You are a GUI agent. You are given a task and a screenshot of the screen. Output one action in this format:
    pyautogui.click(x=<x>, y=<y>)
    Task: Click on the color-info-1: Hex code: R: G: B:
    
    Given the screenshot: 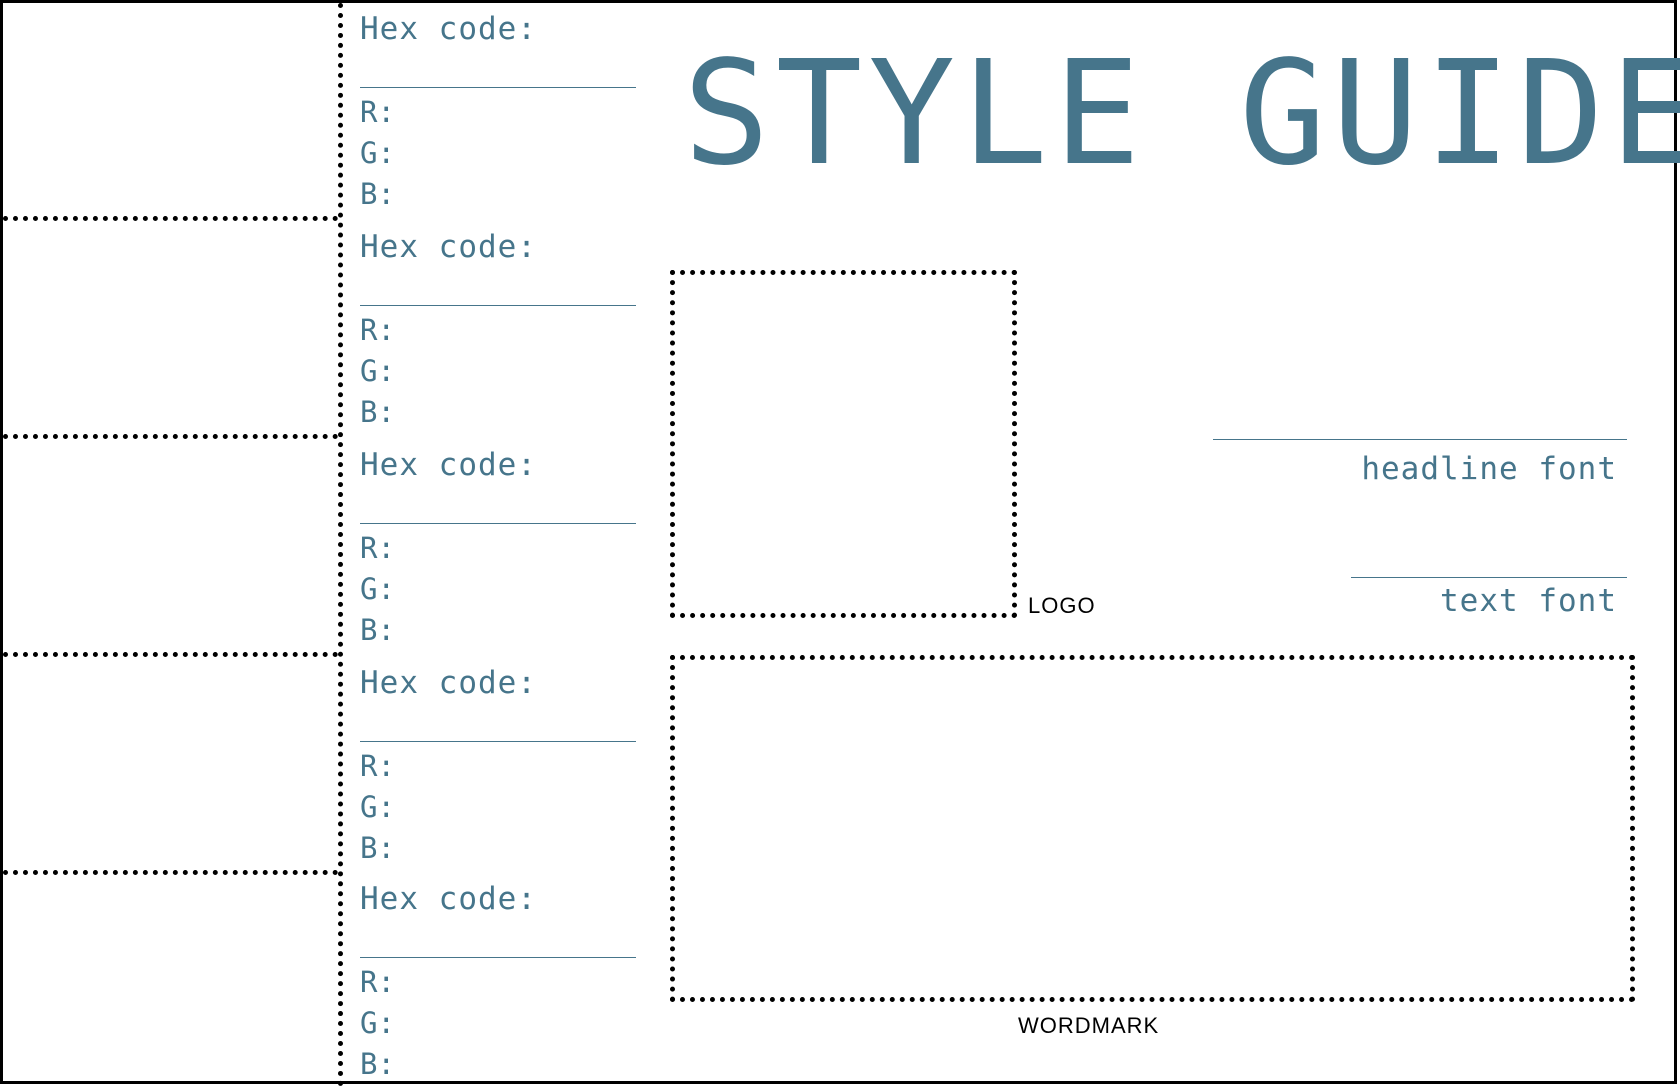 What is the action you would take?
    pyautogui.click(x=498, y=112)
    